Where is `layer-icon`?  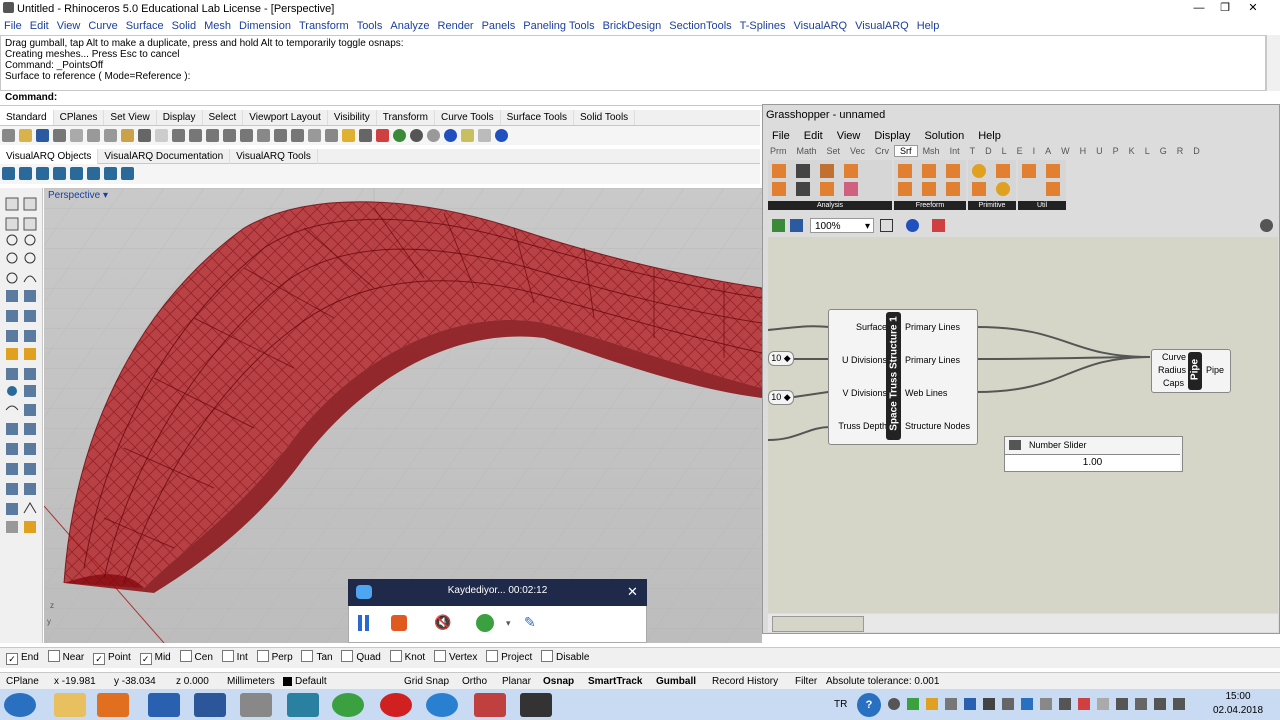 layer-icon is located at coordinates (382, 135).